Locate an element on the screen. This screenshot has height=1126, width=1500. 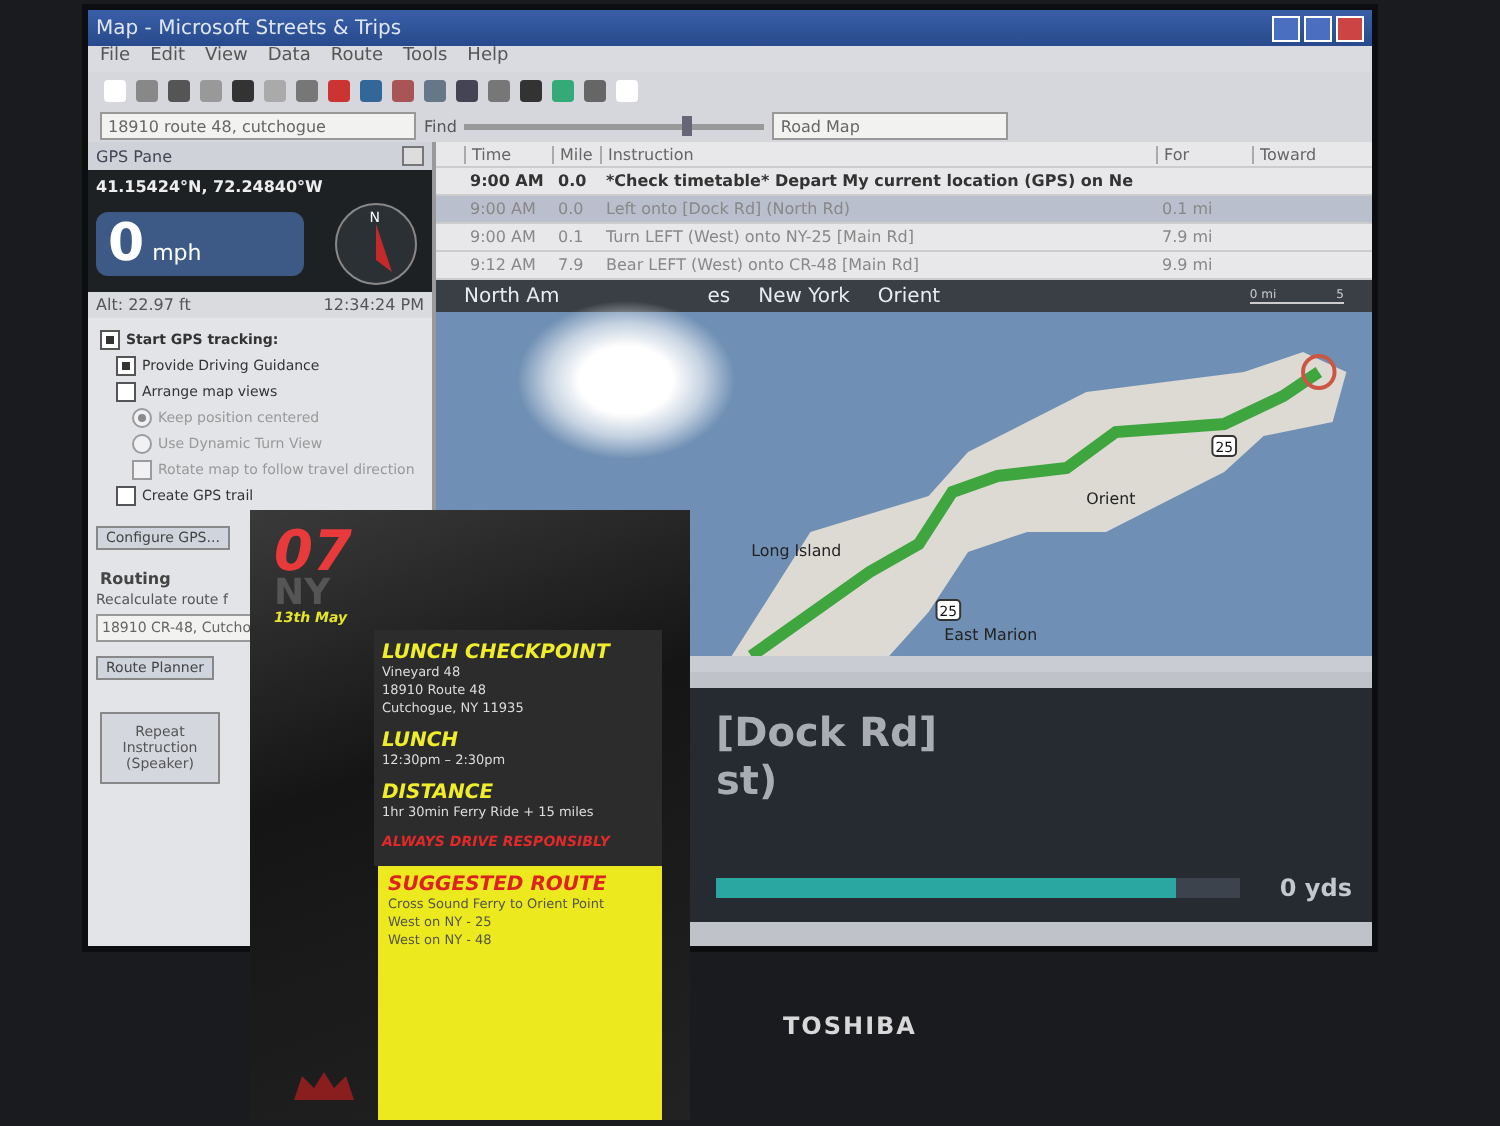
table-cell-text: 7.9 is located at coordinates (571, 265).